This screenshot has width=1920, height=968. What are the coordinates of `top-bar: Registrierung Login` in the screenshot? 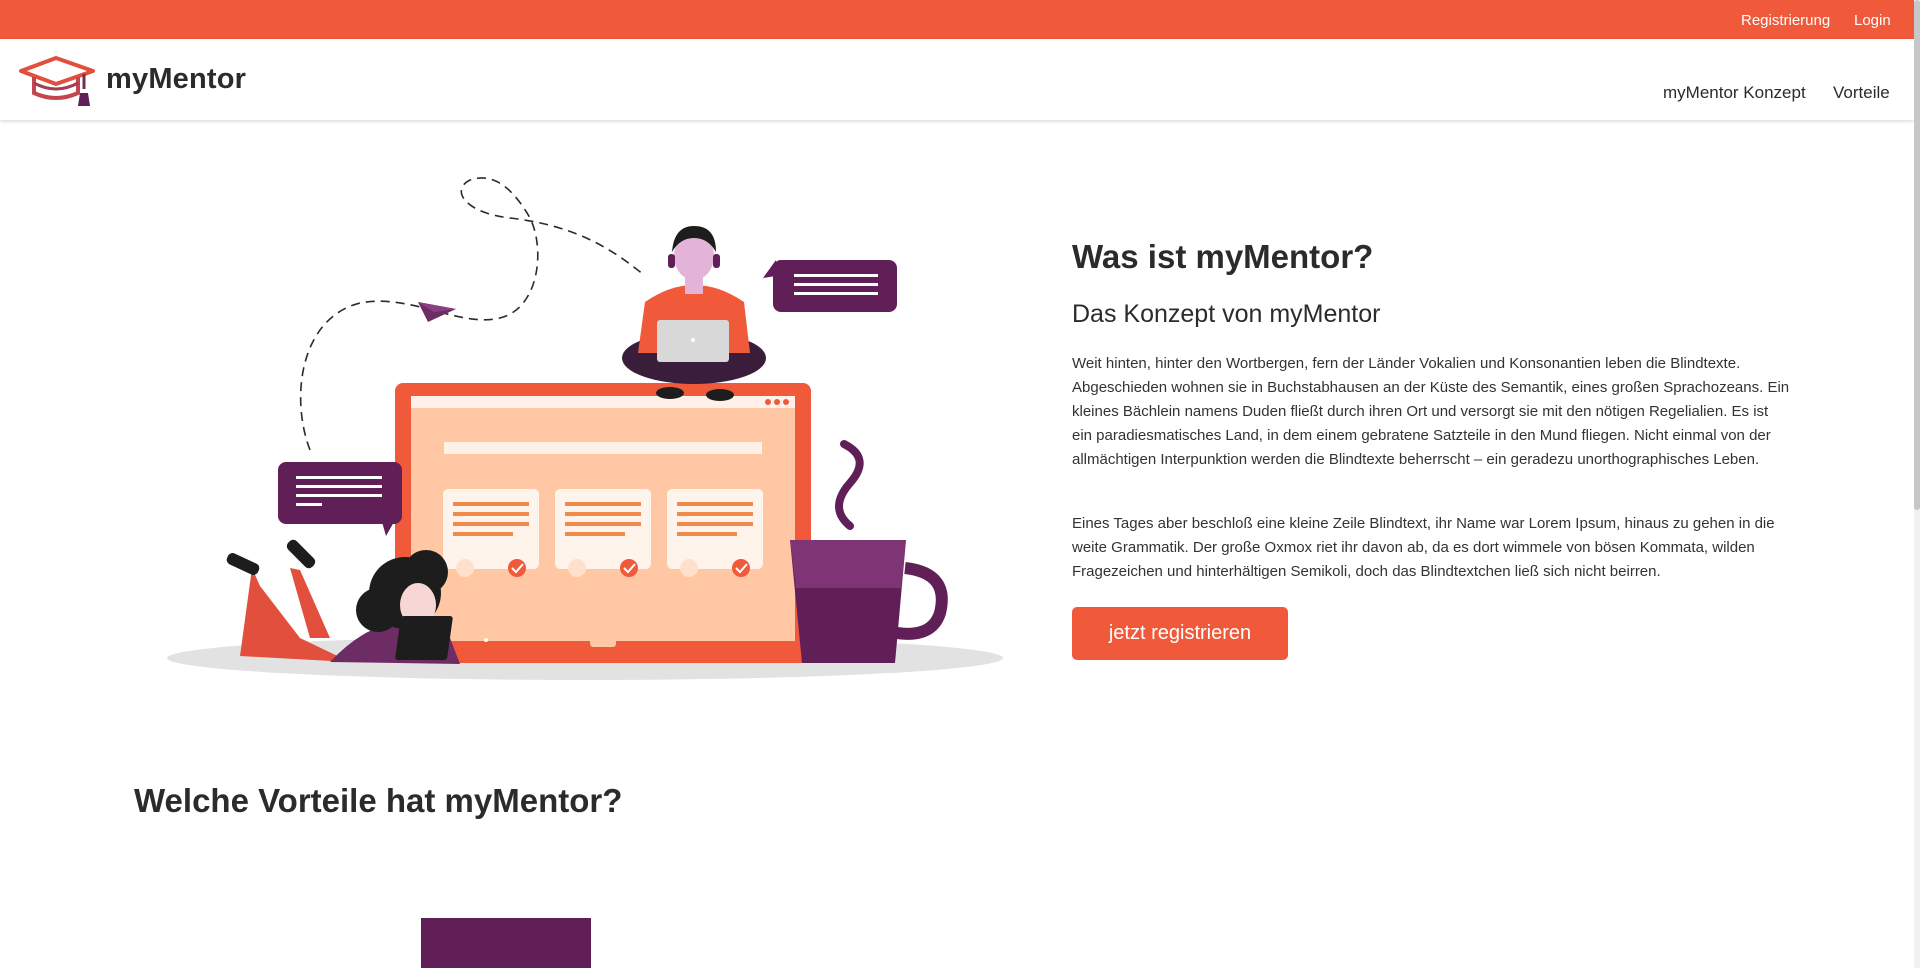 It's located at (957, 19).